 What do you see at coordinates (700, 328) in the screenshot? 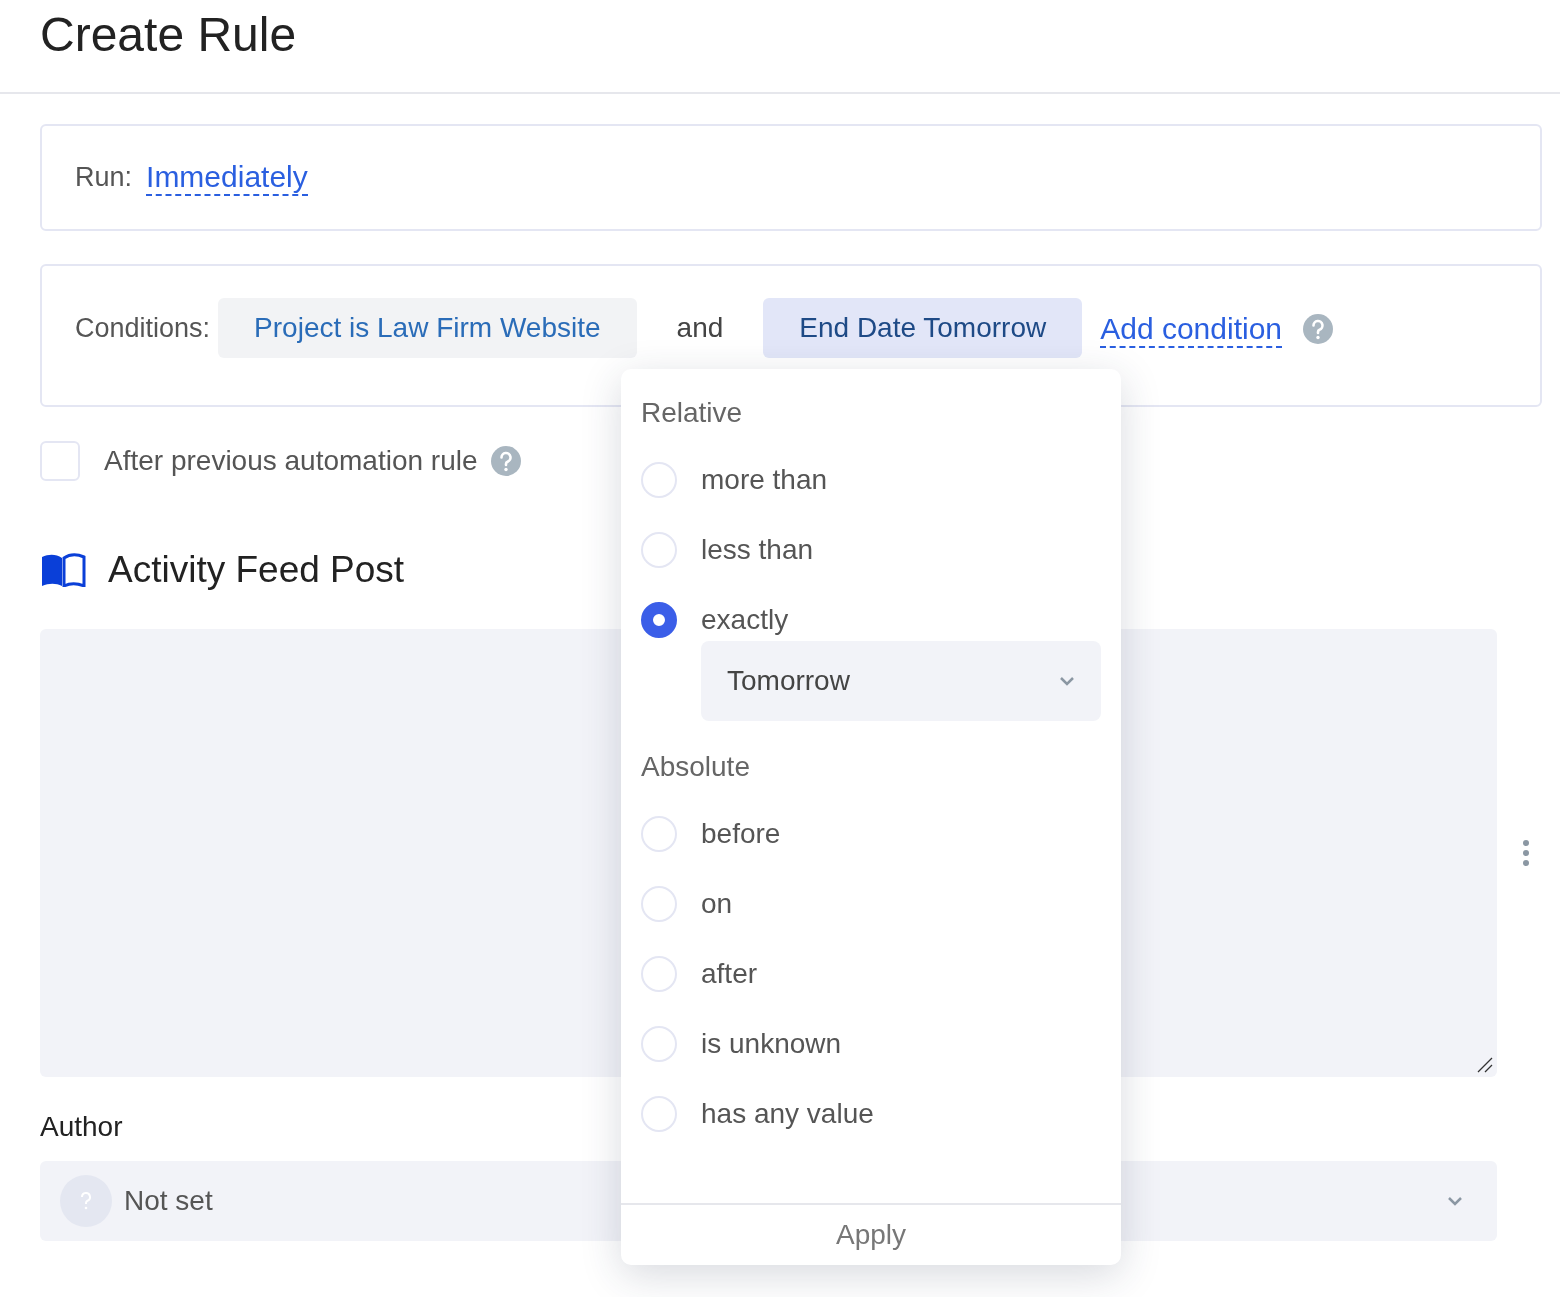
I see `and-label: and` at bounding box center [700, 328].